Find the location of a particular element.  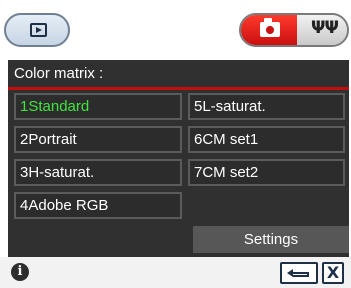

panel-header: Color matrix : is located at coordinates (178, 74).